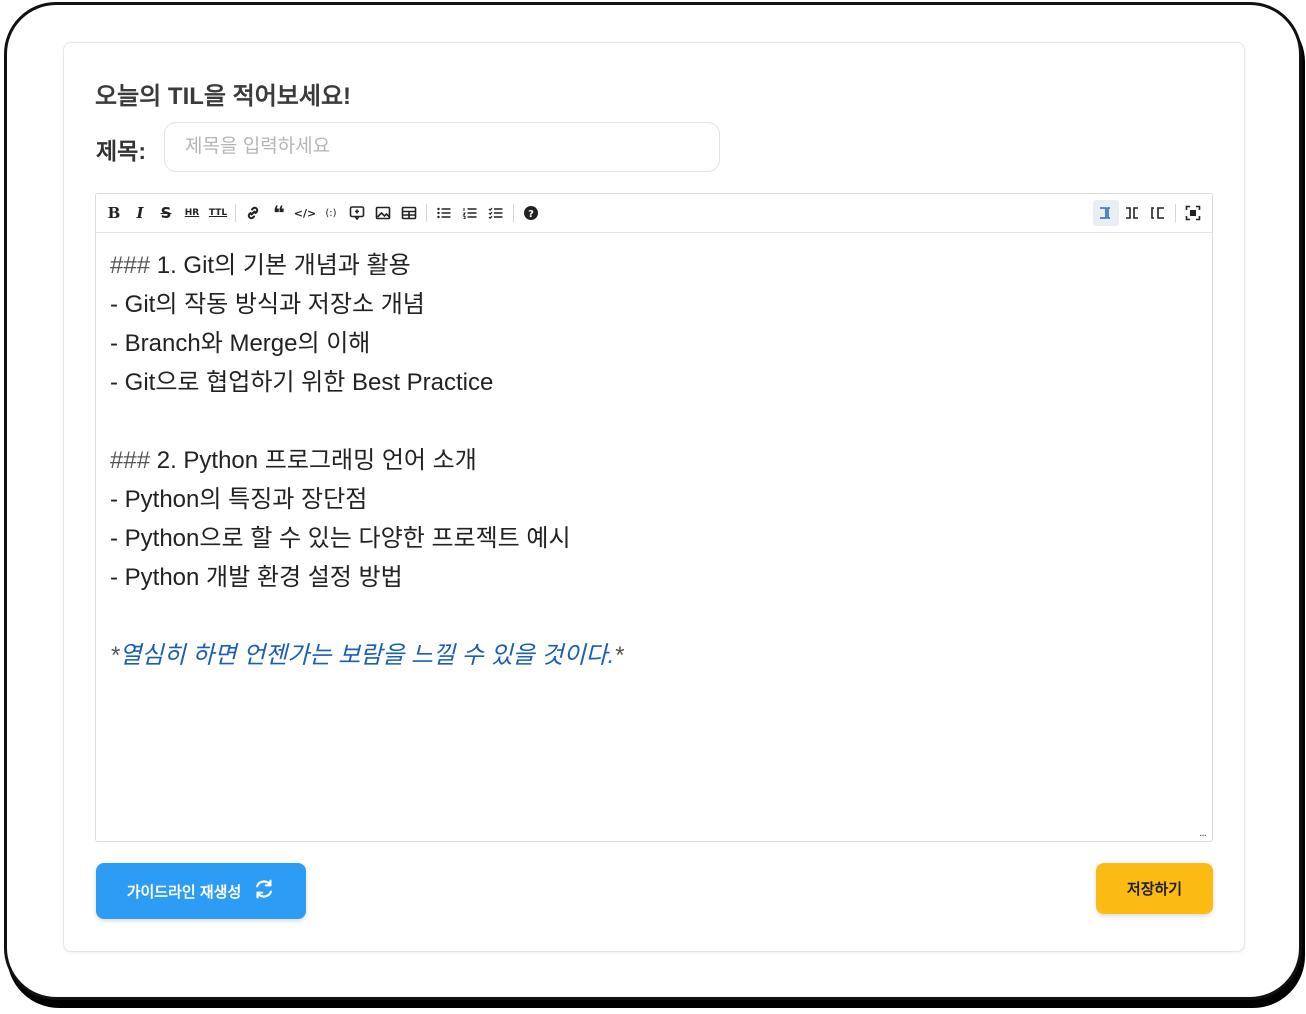 This screenshot has width=1306, height=1014. I want to click on quote-icon: ❝, so click(279, 213).